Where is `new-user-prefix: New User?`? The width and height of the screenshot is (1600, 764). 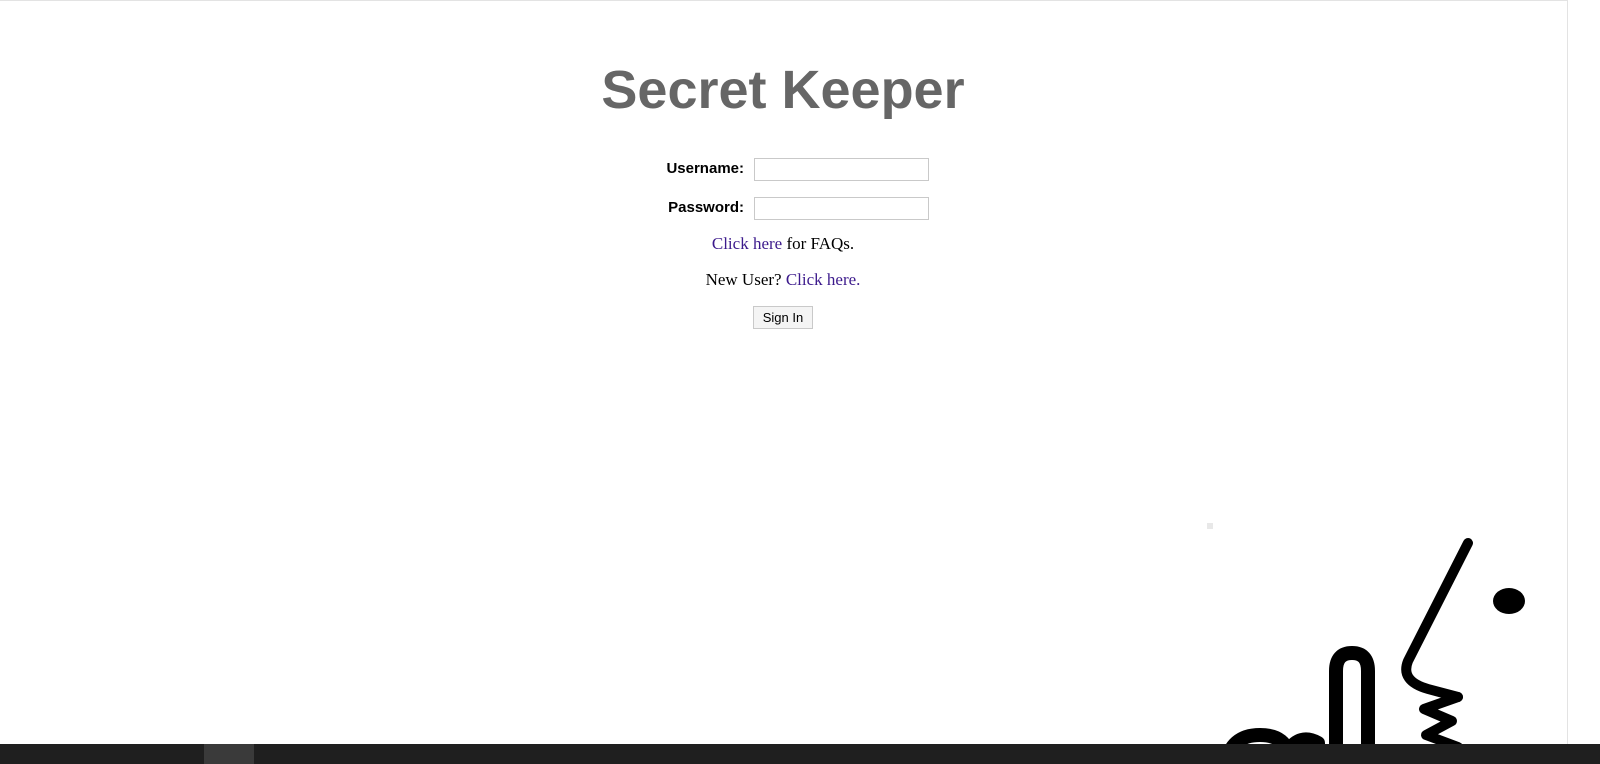 new-user-prefix: New User? is located at coordinates (745, 279).